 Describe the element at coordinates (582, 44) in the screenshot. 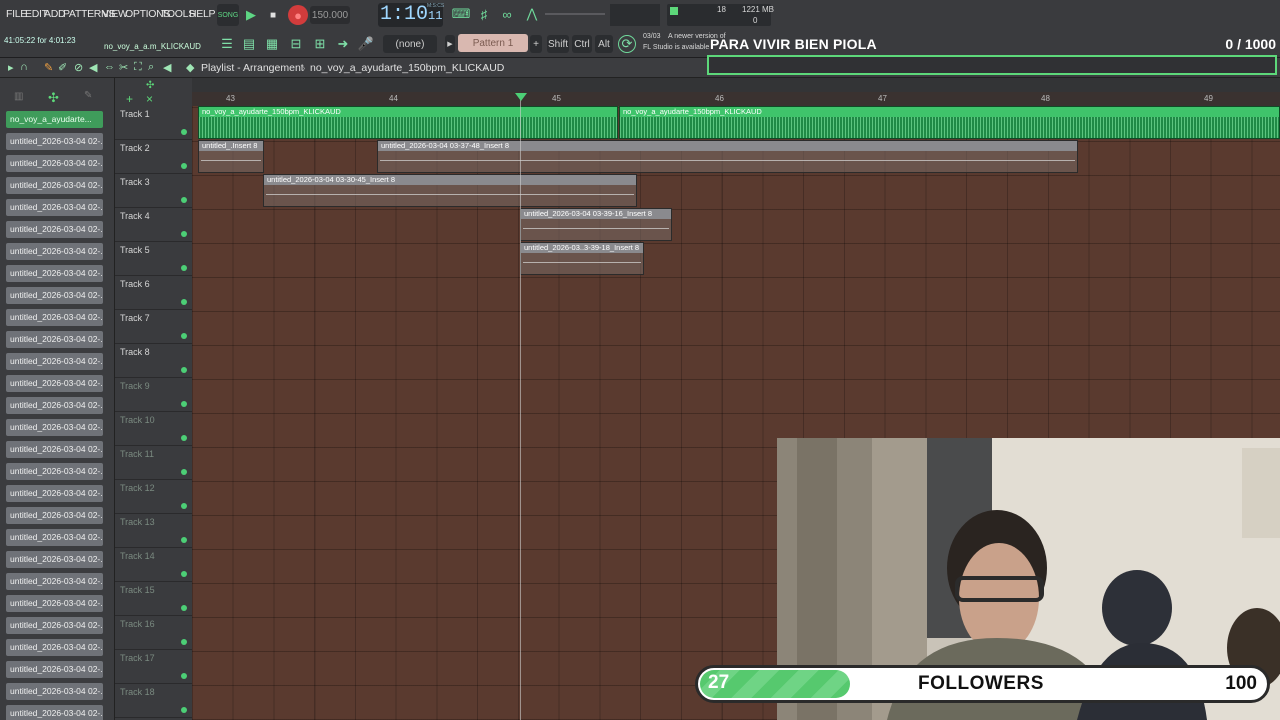

I see `ctrl-button: Ctrl` at that location.